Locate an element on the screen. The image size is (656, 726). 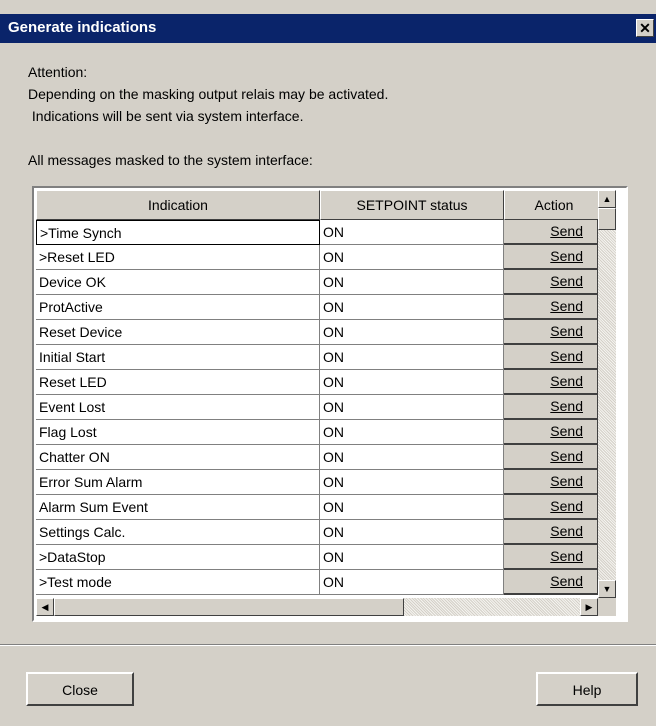
table-row: Event Lost ON Send is located at coordinates (317, 407).